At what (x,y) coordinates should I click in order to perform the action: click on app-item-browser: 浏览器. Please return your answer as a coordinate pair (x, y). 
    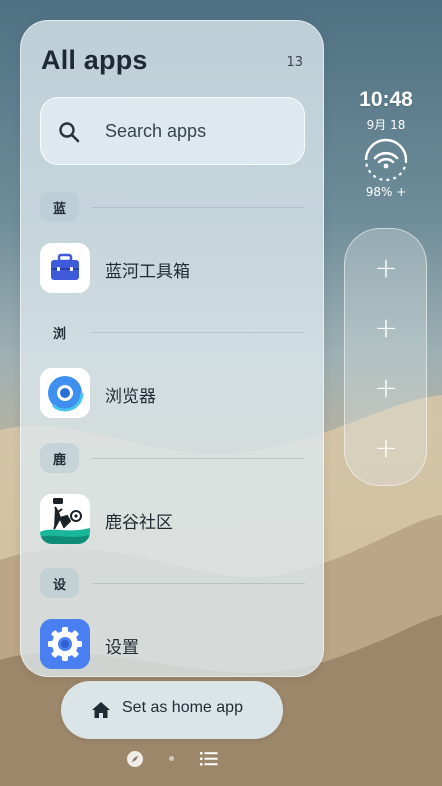
    Looking at the image, I should click on (172, 393).